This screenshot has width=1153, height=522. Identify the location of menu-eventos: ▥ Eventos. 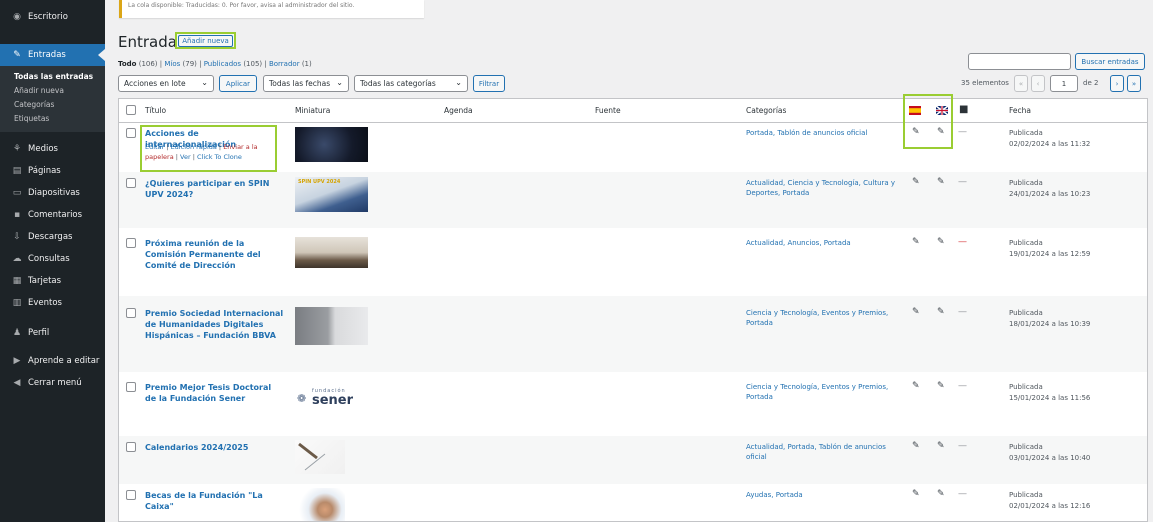
(52, 303).